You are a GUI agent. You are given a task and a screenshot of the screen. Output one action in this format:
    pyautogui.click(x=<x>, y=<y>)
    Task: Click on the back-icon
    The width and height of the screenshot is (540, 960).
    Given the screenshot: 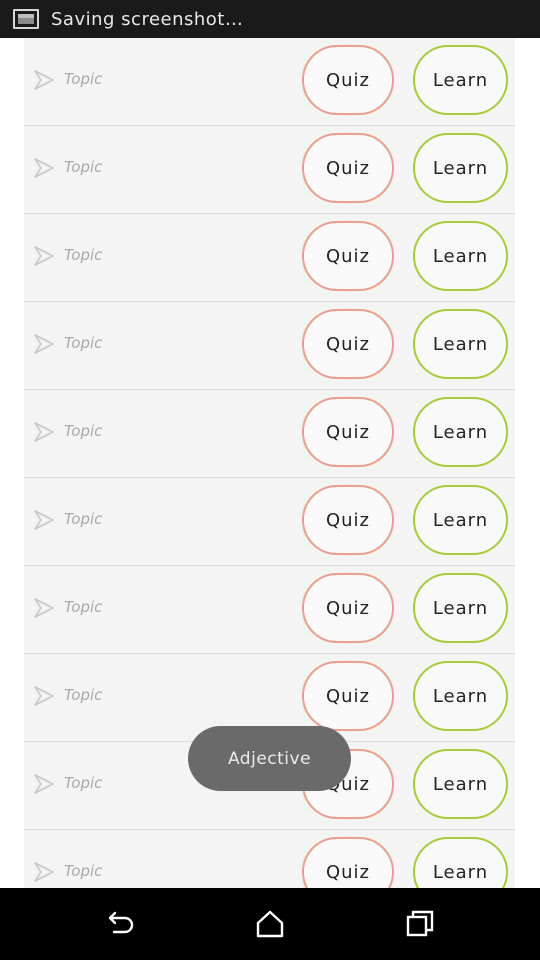 What is the action you would take?
    pyautogui.click(x=120, y=924)
    